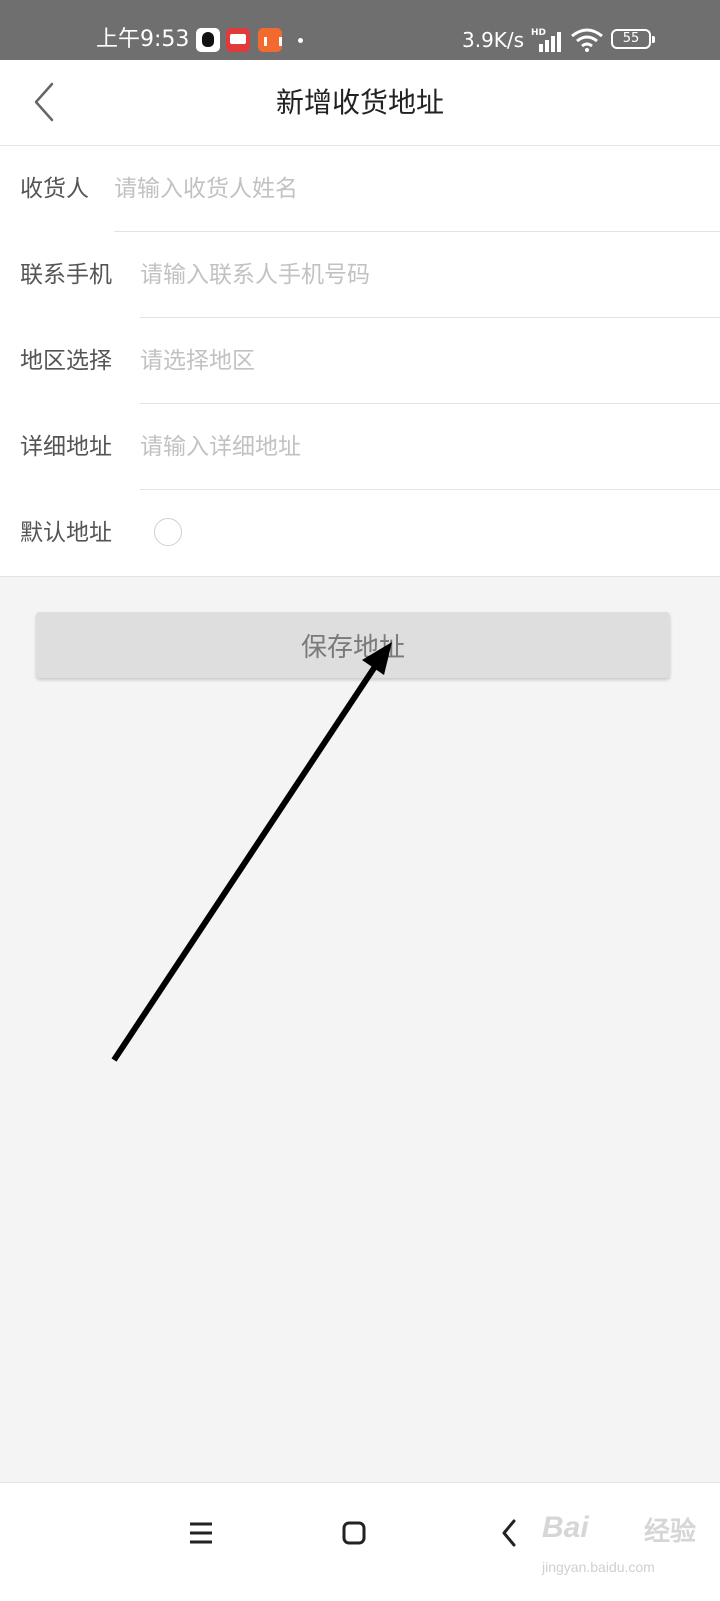 The width and height of the screenshot is (720, 1601). I want to click on battery-level: 55, so click(631, 38).